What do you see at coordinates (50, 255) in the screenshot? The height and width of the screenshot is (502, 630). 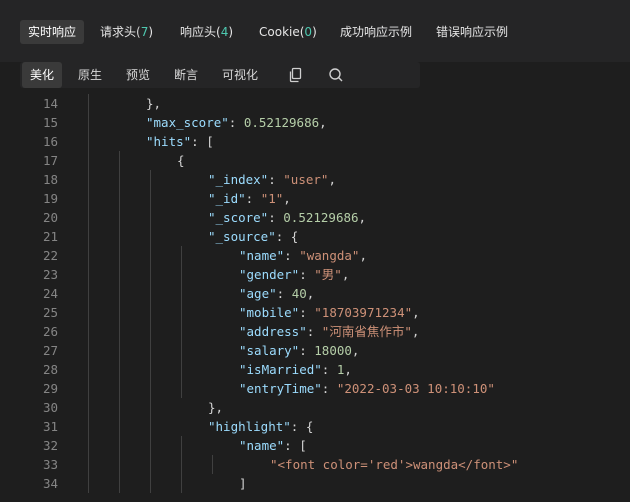 I see `line-number: 22` at bounding box center [50, 255].